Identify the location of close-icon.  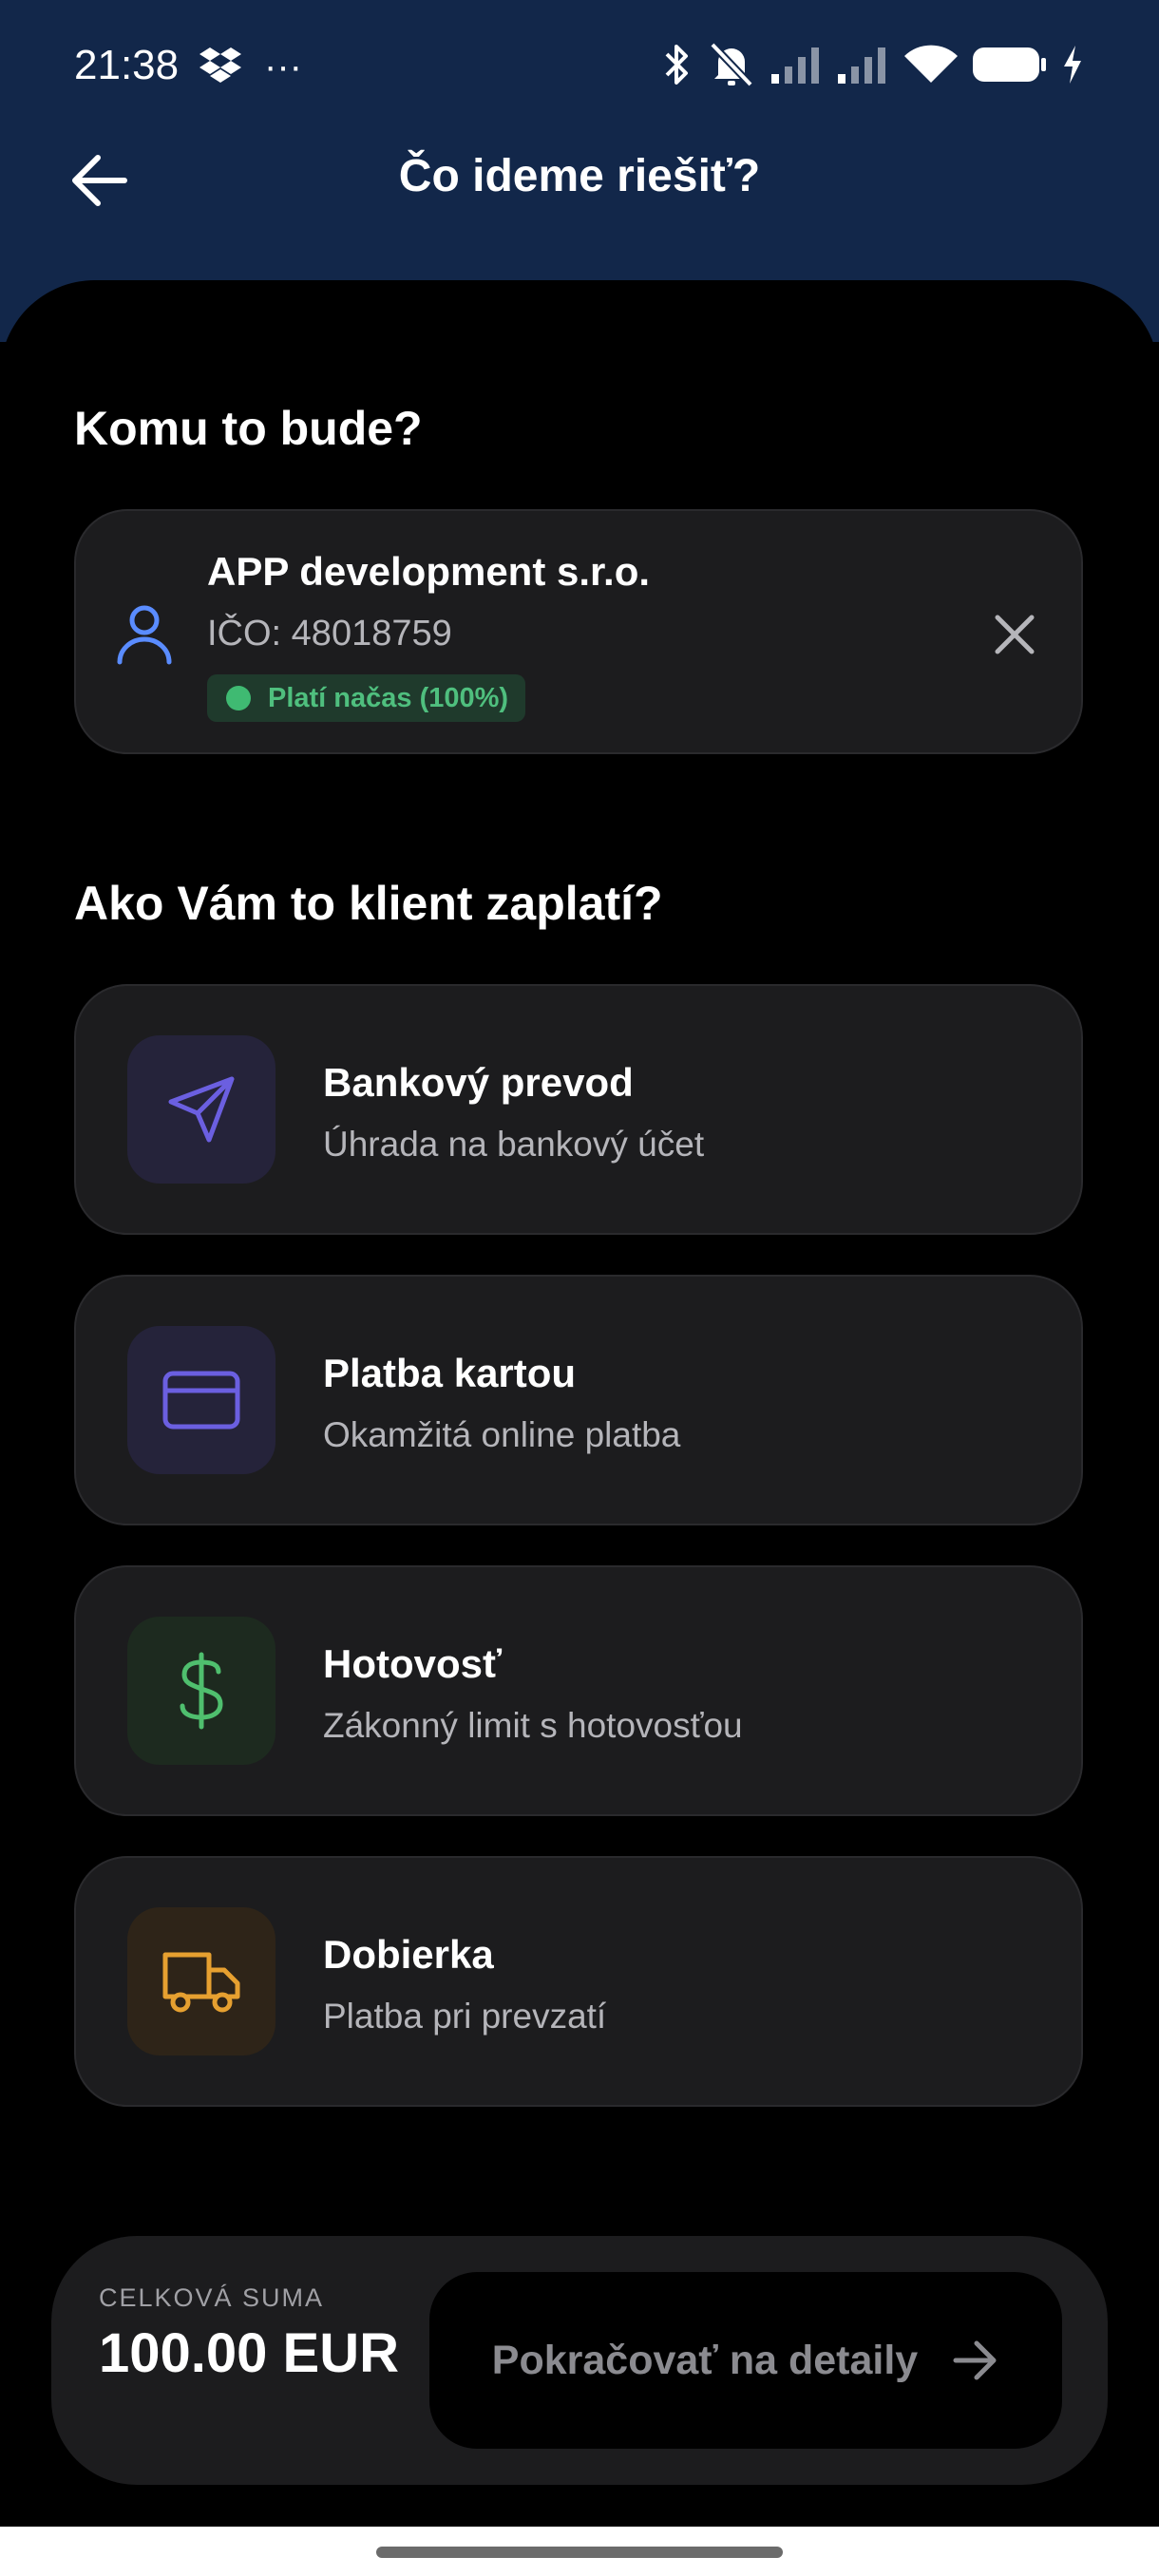
(1015, 634).